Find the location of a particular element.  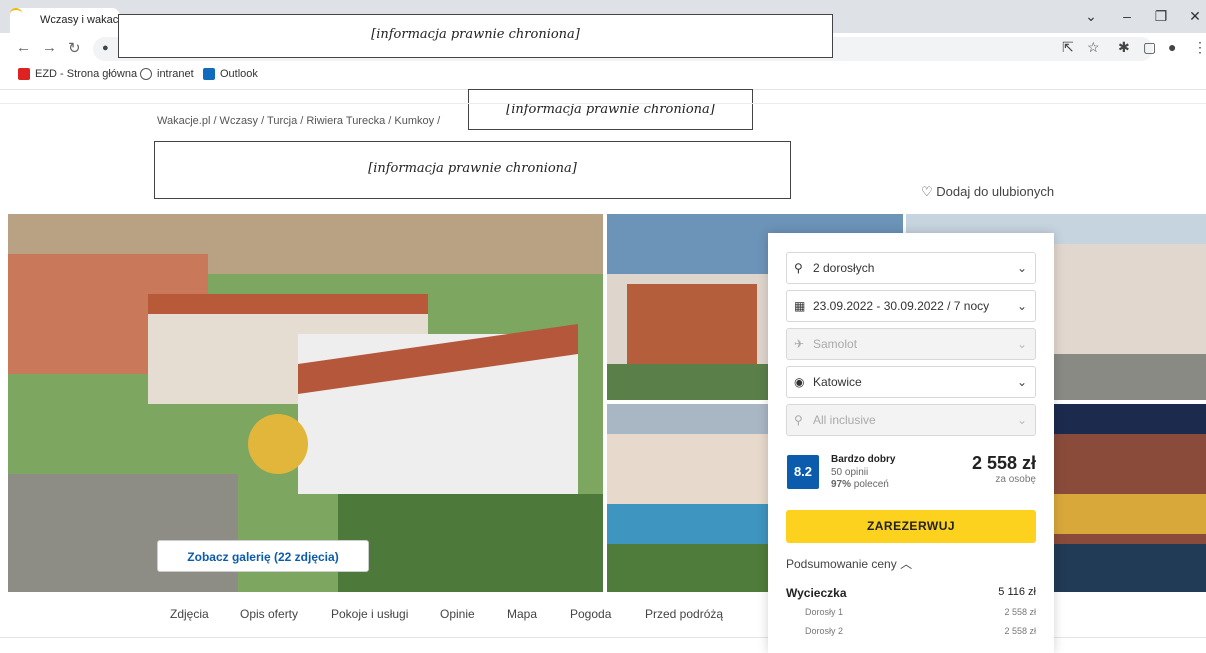

ezd-icon is located at coordinates (24, 74).